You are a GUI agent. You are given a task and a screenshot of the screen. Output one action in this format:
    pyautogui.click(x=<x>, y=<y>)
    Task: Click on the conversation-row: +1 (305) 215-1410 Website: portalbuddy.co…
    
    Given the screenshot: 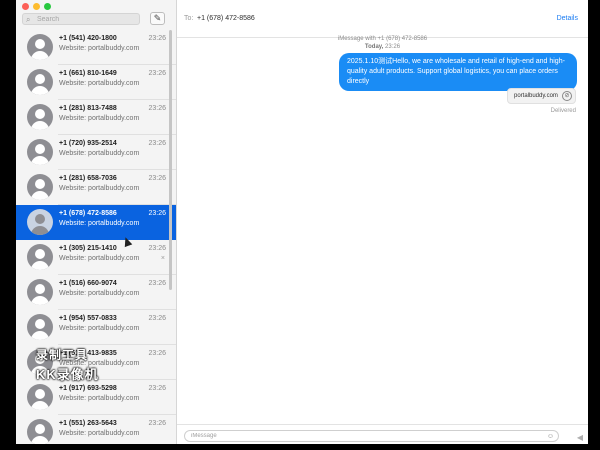 What is the action you would take?
    pyautogui.click(x=96, y=257)
    